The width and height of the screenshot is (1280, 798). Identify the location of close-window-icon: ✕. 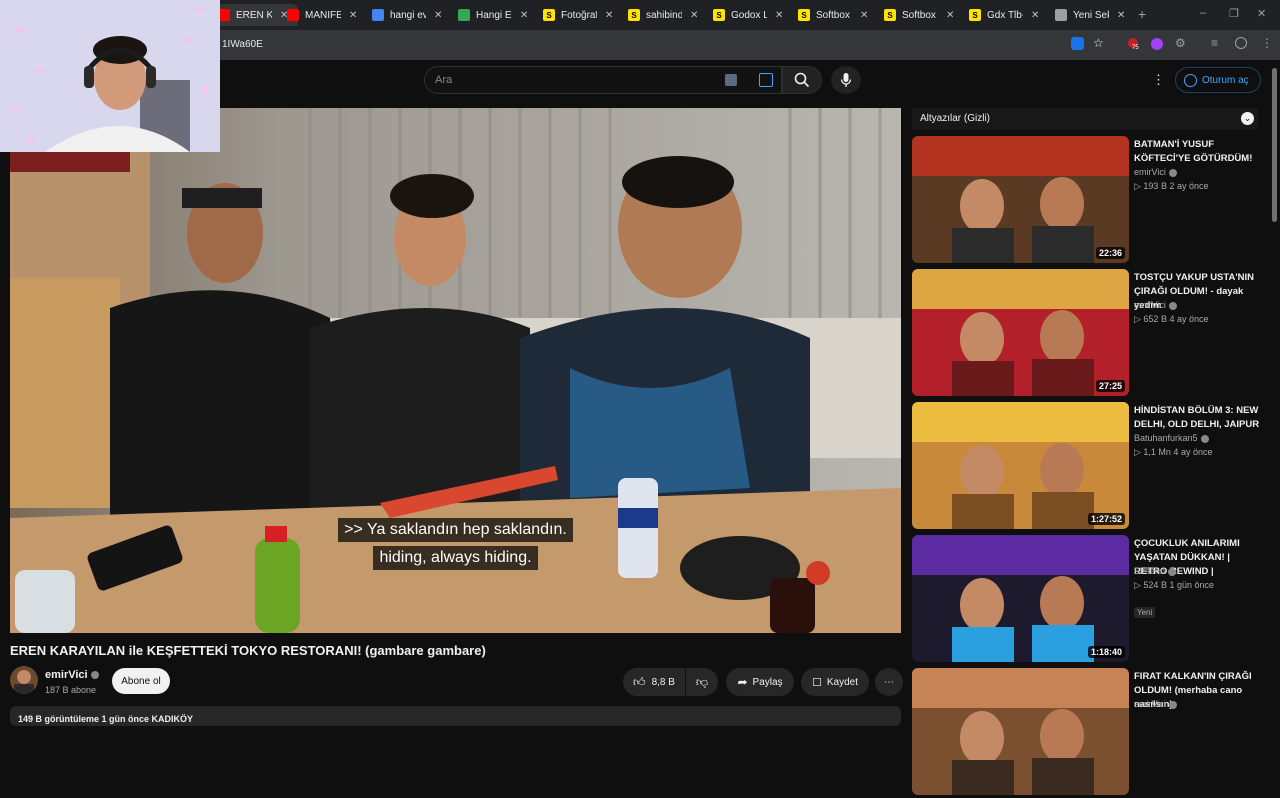
(1261, 13).